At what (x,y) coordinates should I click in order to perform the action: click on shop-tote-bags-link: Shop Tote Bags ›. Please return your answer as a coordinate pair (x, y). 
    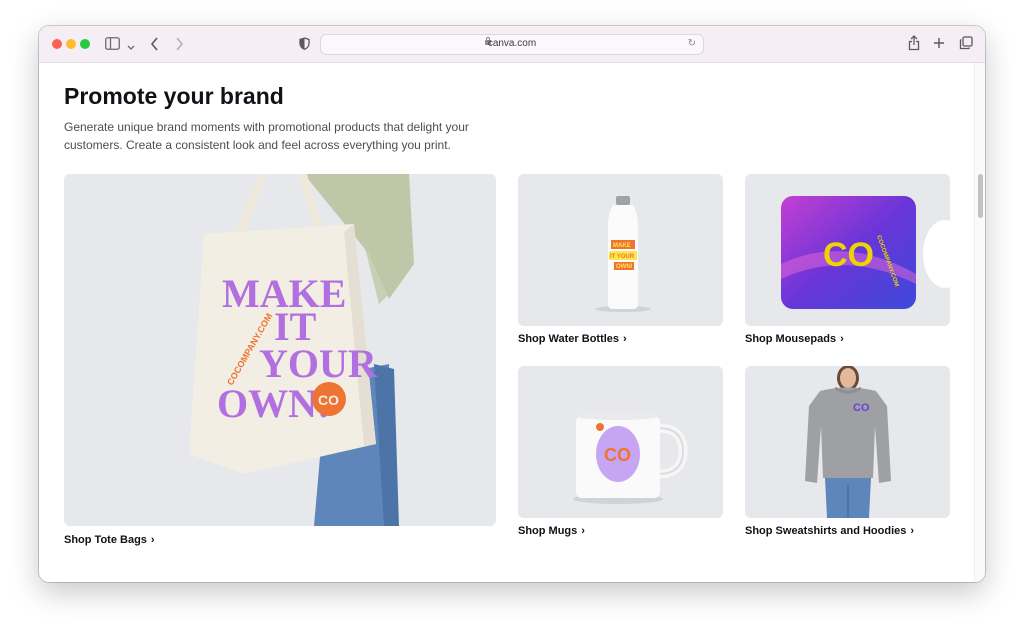
    Looking at the image, I should click on (109, 540).